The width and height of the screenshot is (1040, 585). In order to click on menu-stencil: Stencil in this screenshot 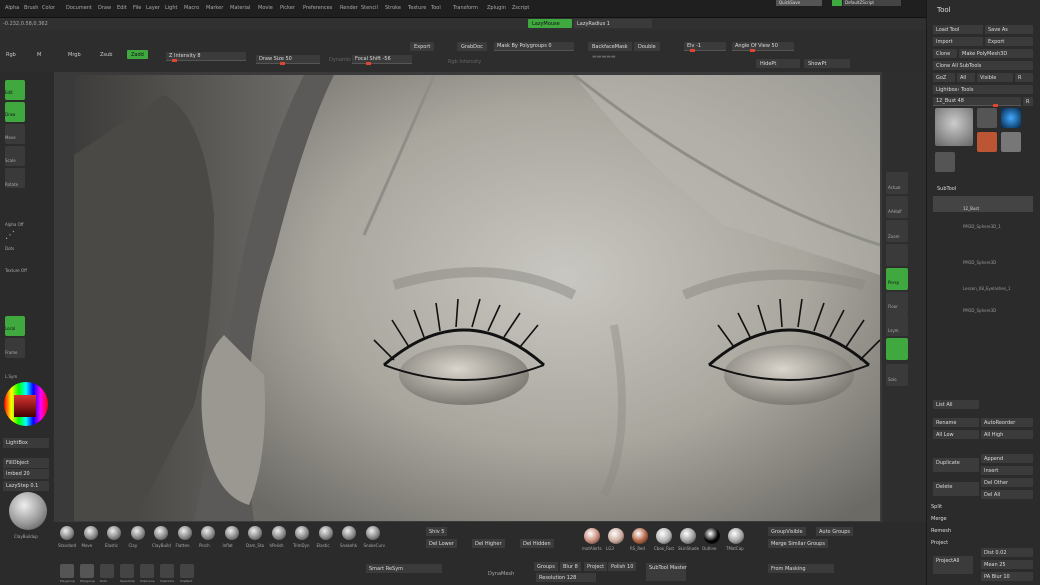, I will do `click(369, 8)`.